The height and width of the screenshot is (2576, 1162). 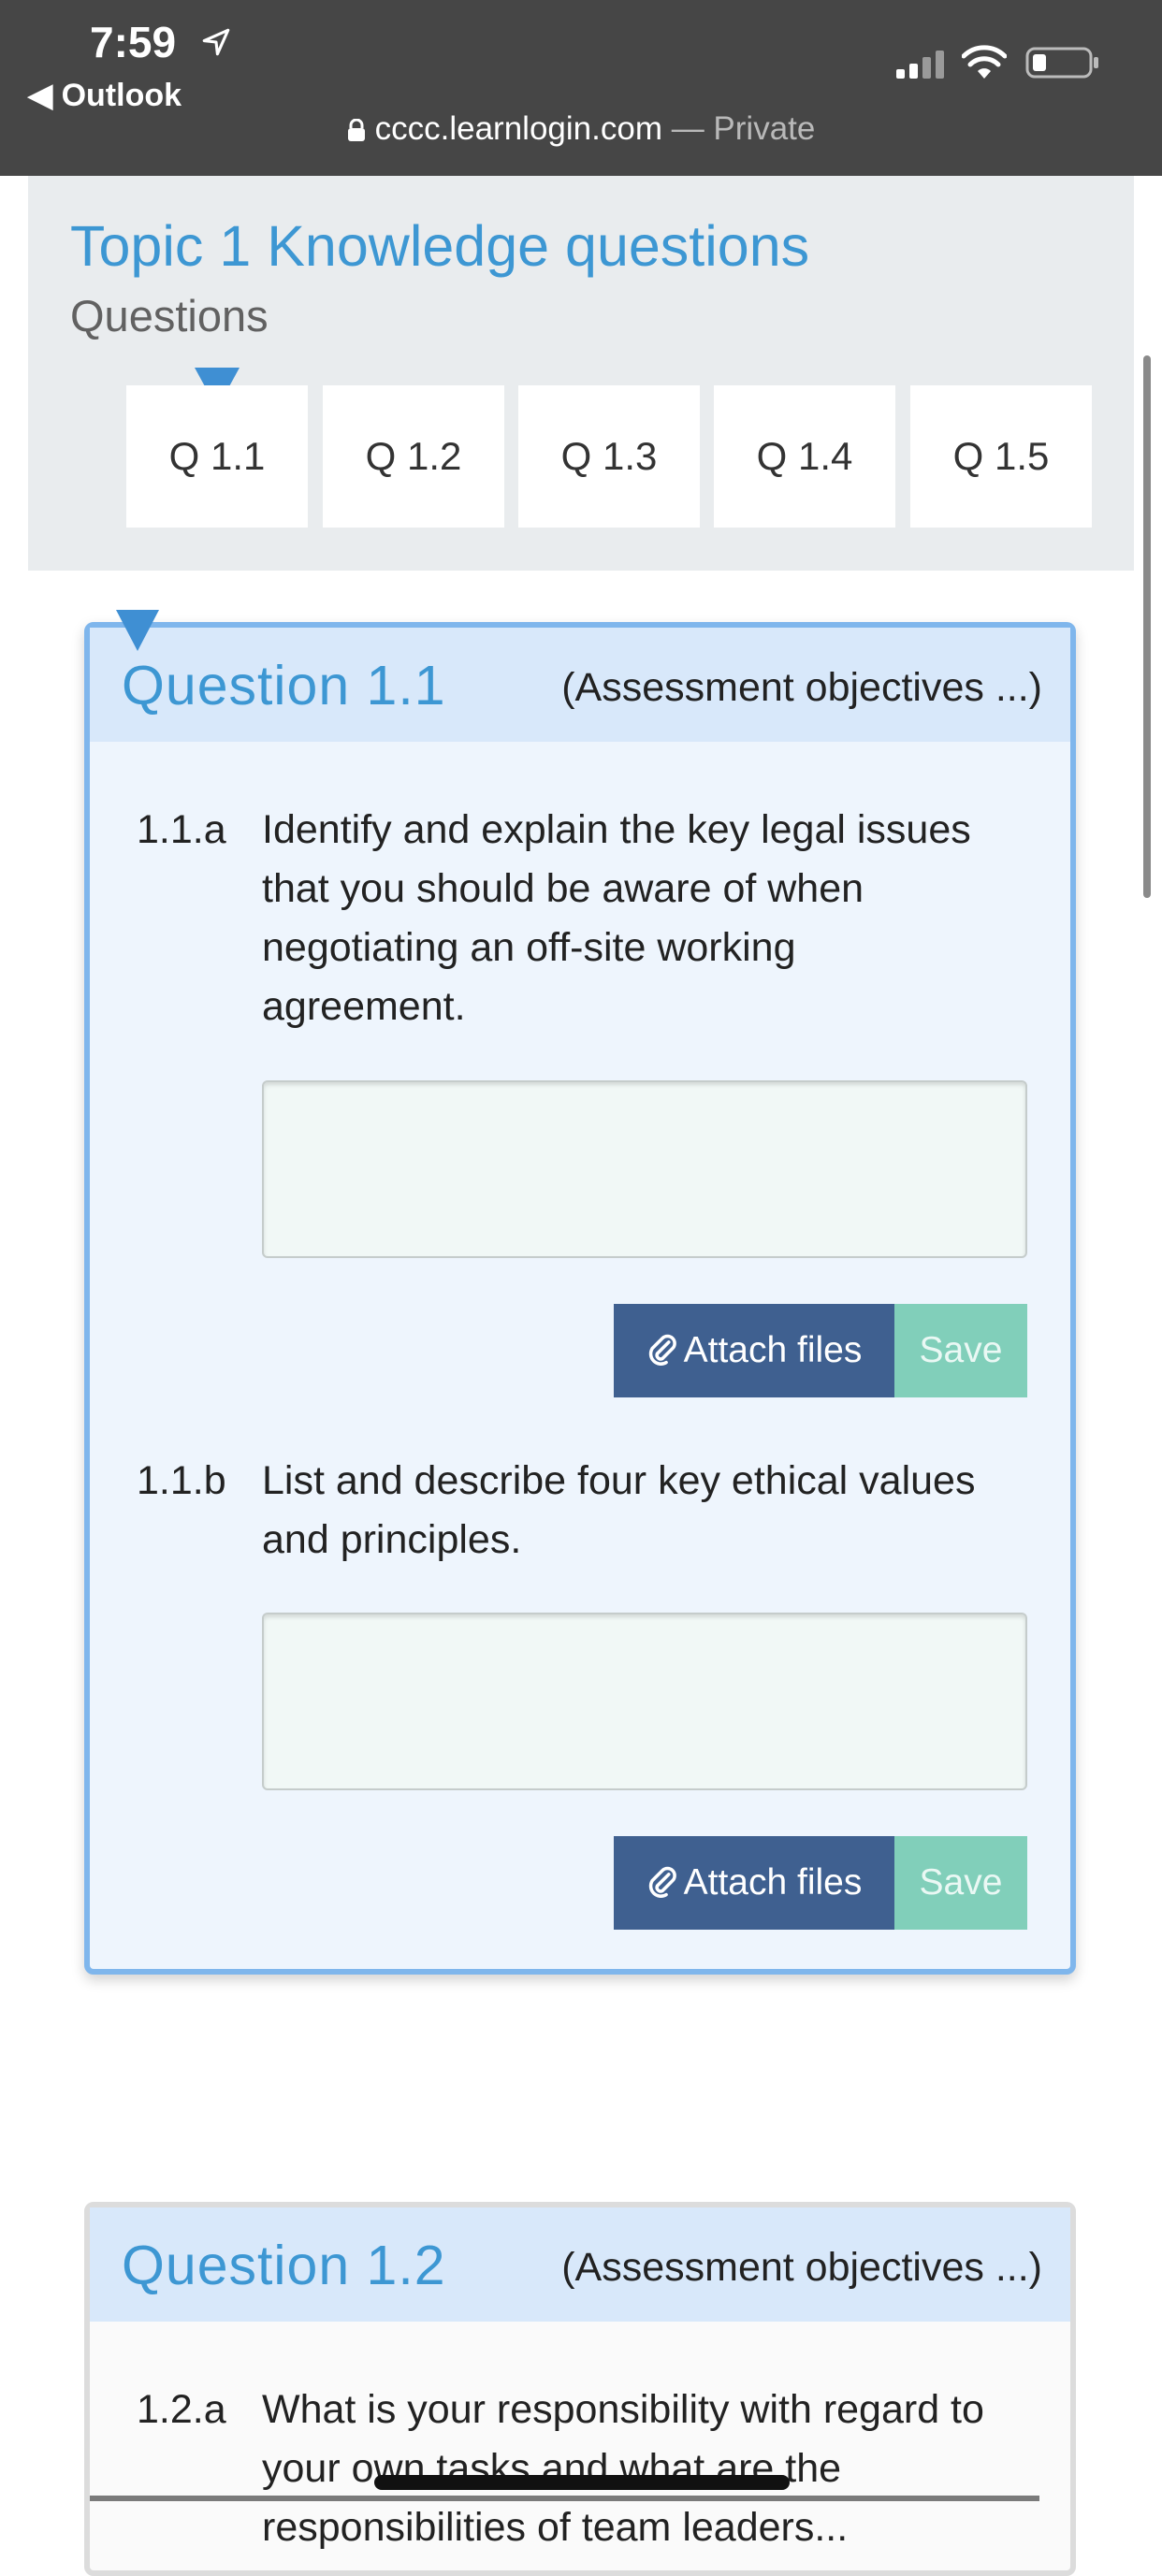 I want to click on question-part-number: 1.1.a, so click(x=182, y=830).